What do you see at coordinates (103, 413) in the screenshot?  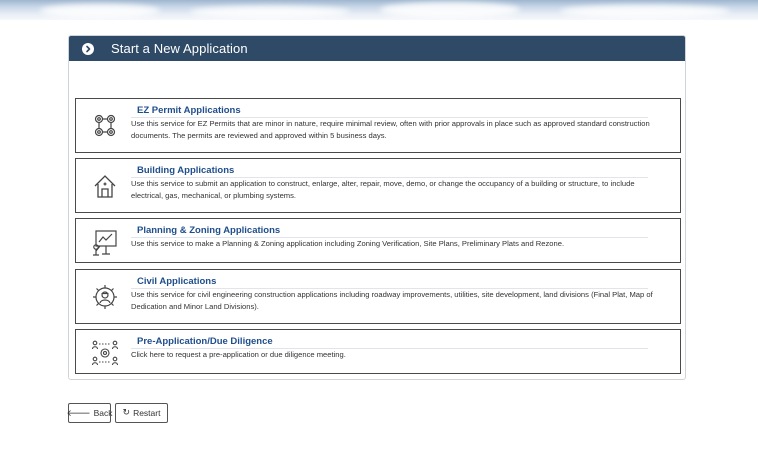 I see `back-button-label: Back` at bounding box center [103, 413].